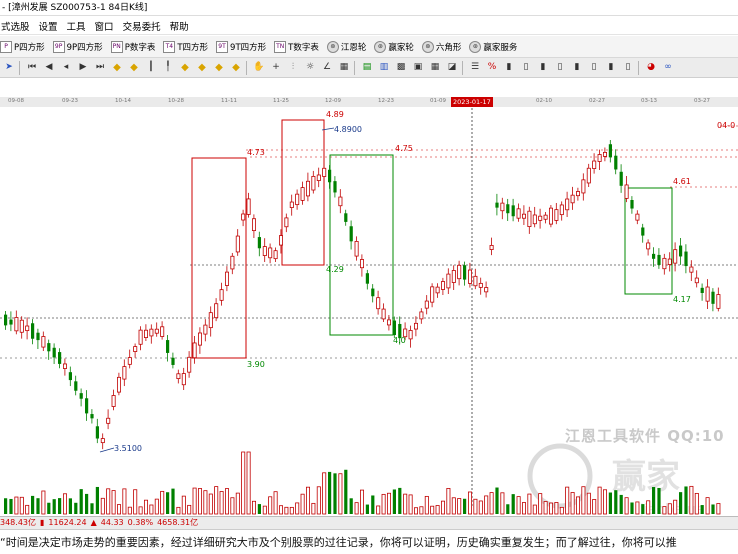  What do you see at coordinates (179, 26) in the screenshot?
I see `menu-item-help: 帮助` at bounding box center [179, 26].